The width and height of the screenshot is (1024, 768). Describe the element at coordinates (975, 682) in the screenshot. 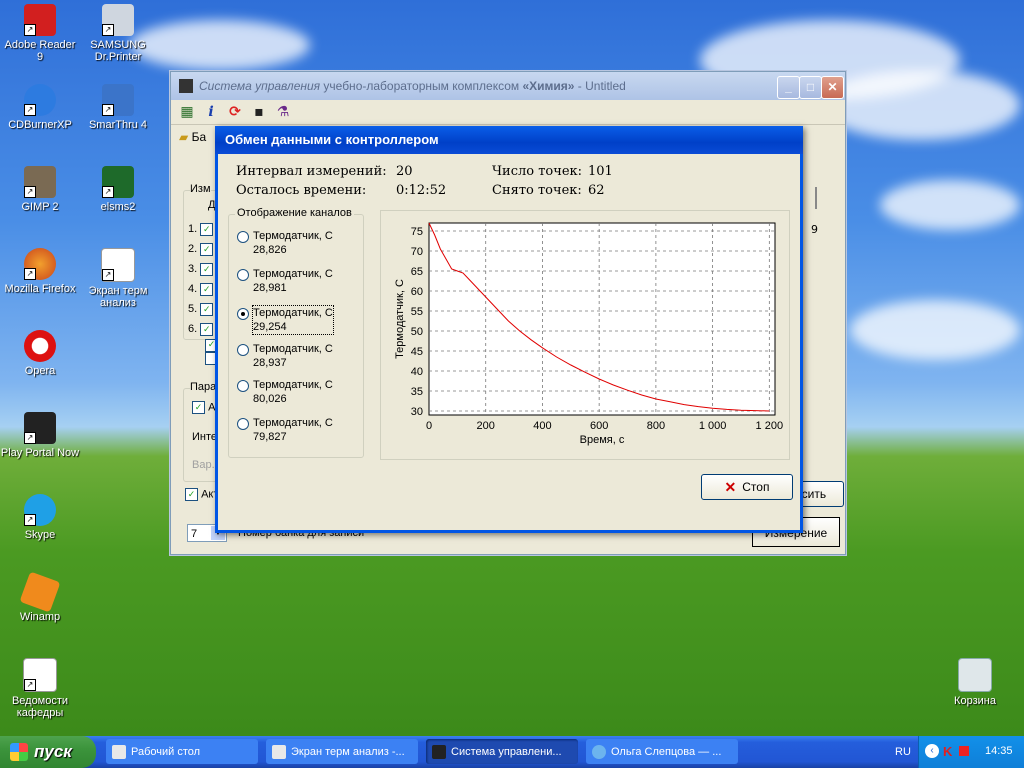

I see `desktop-icon-recycle-bin: Корзина` at that location.